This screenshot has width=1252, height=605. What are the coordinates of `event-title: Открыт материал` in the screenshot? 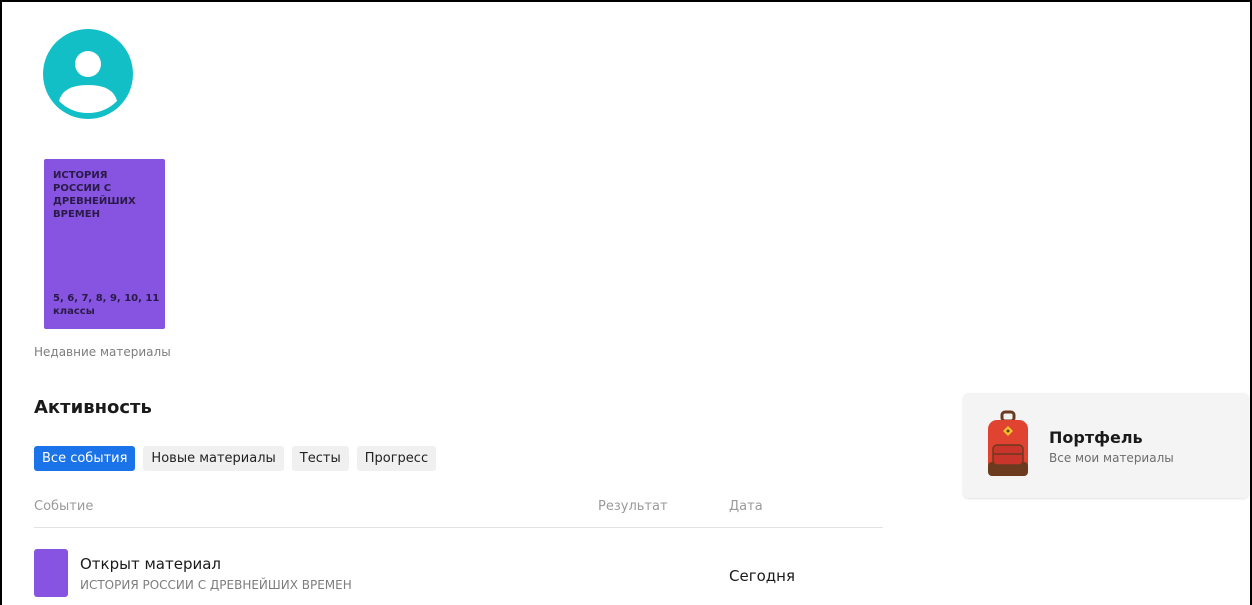 It's located at (150, 564).